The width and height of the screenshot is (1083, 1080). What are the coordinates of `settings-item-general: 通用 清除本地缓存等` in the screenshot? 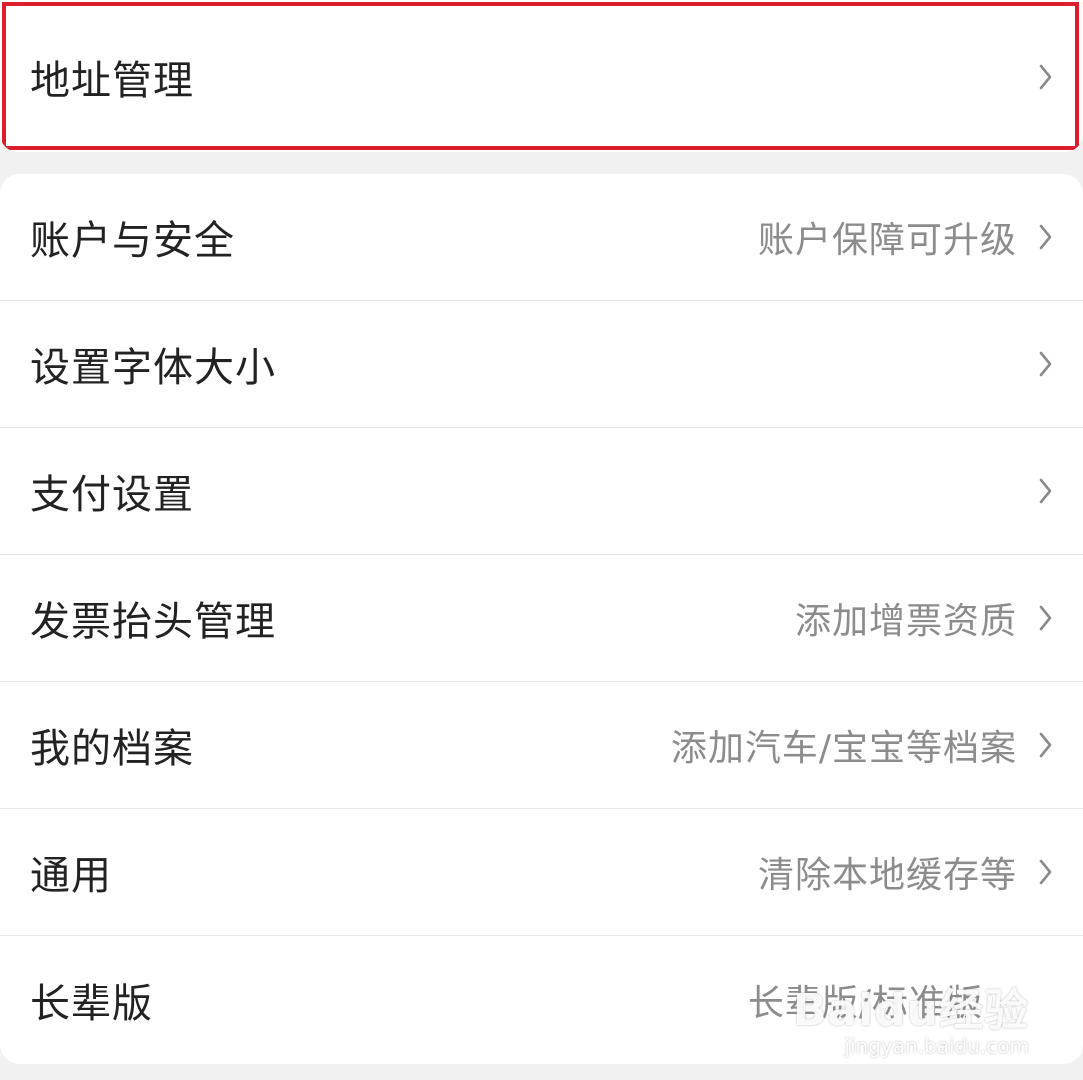 It's located at (541, 872).